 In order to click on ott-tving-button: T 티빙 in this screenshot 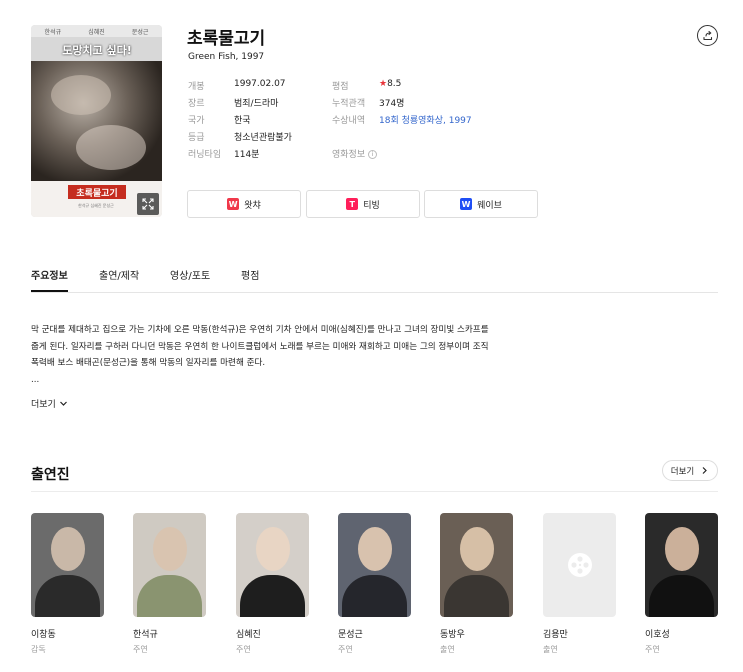, I will do `click(363, 204)`.